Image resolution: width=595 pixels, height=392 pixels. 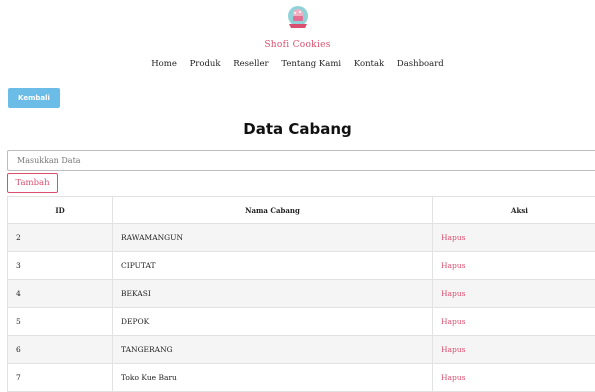 I want to click on nav-produk: Produk, so click(x=205, y=64).